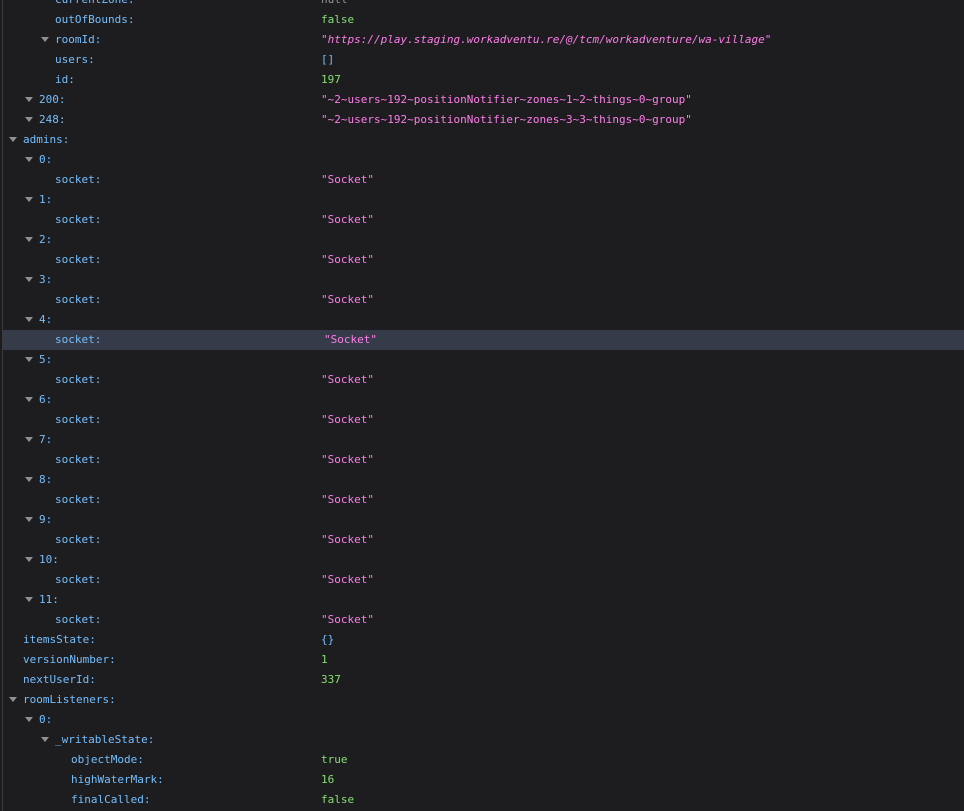 The width and height of the screenshot is (964, 811). I want to click on property-key: outOfBounds:, so click(95, 19).